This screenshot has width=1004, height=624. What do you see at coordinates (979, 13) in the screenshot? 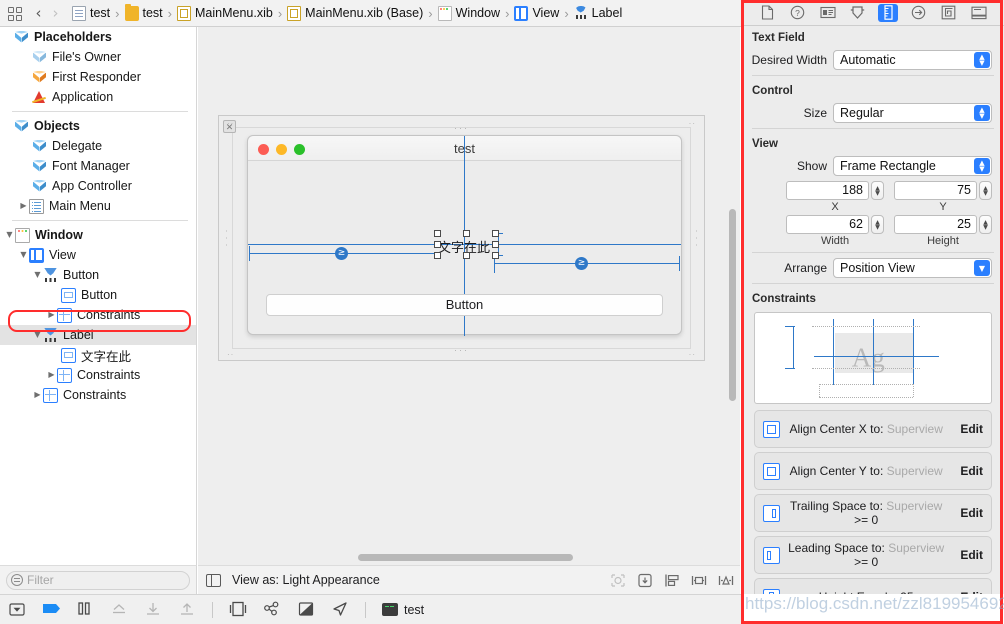
I see `view-effects-inspector-icon` at bounding box center [979, 13].